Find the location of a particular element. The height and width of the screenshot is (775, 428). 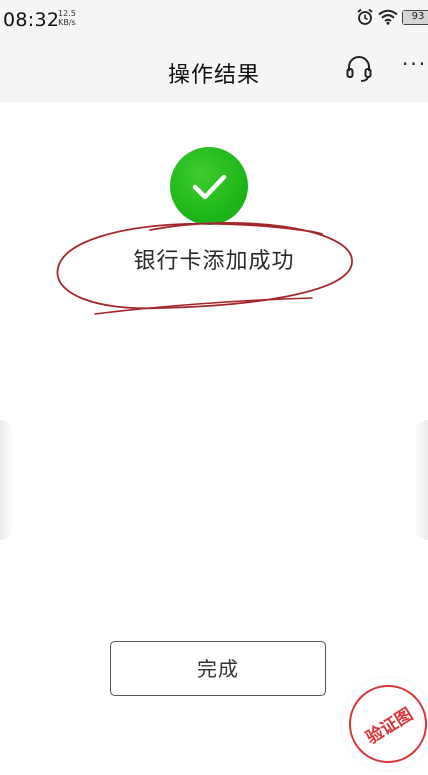

network-speed-value: 12.5 is located at coordinates (67, 13).